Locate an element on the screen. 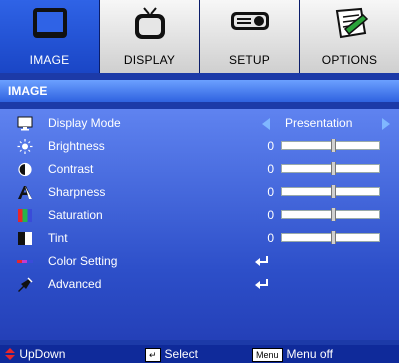 This screenshot has height=363, width=399. tint-icon is located at coordinates (25, 238).